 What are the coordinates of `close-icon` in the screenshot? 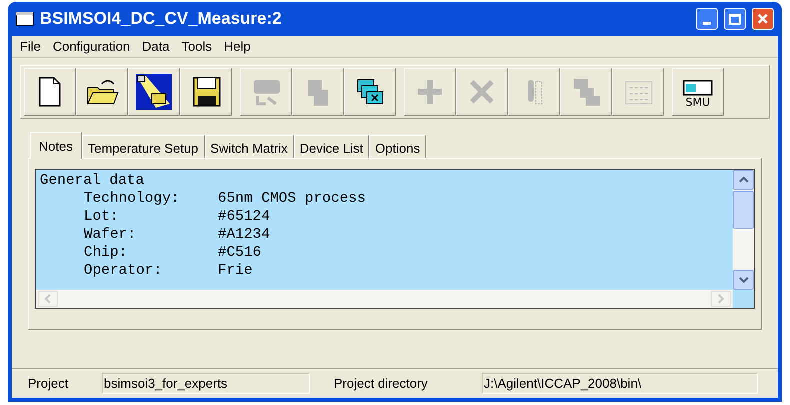 It's located at (763, 19).